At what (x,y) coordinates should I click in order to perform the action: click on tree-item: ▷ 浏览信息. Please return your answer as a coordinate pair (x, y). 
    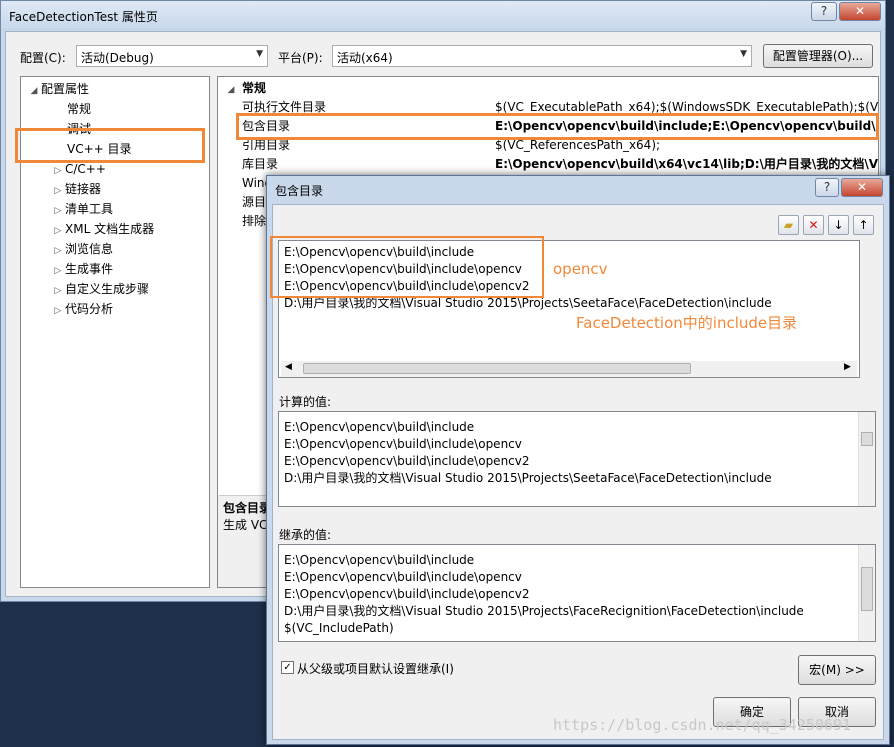
    Looking at the image, I should click on (82, 249).